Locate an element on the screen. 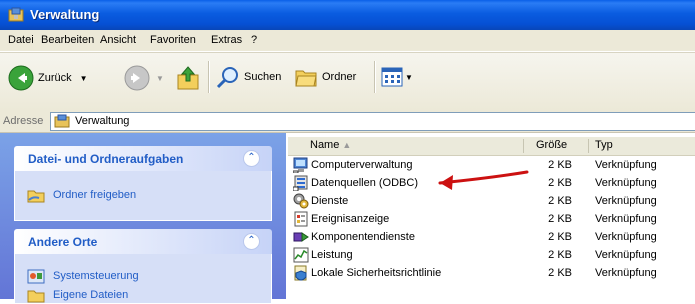 The image size is (695, 304). back-label: Zurück is located at coordinates (55, 78).